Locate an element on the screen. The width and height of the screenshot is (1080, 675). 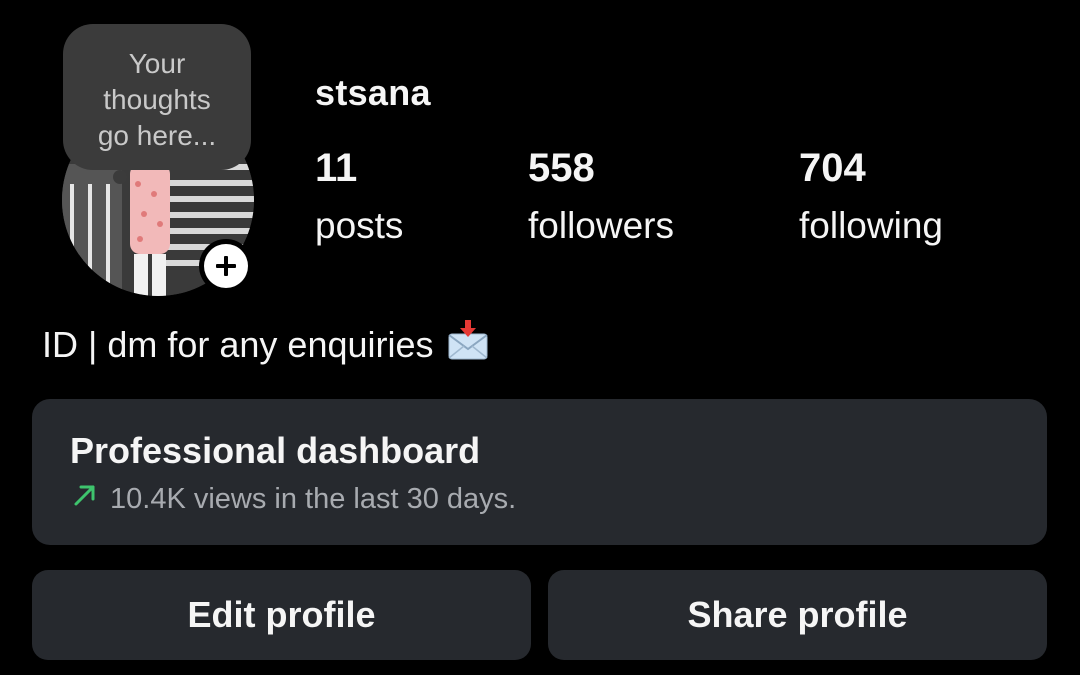
note-bubble-tail is located at coordinates (120, 177).